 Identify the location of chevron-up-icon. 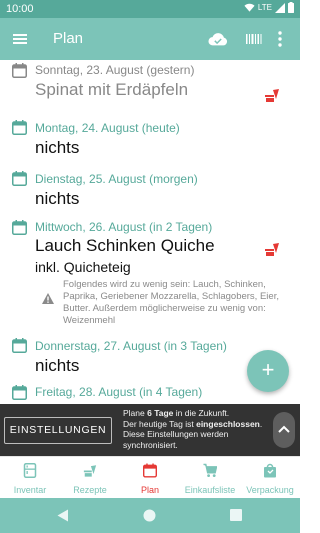
(284, 429).